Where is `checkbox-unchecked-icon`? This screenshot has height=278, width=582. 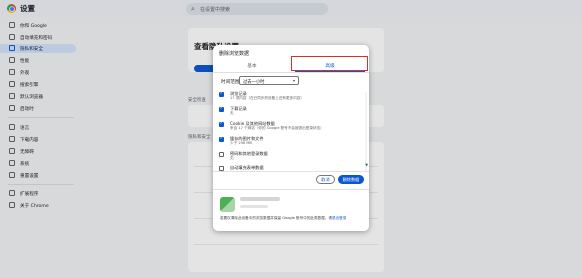 checkbox-unchecked-icon is located at coordinates (221, 154).